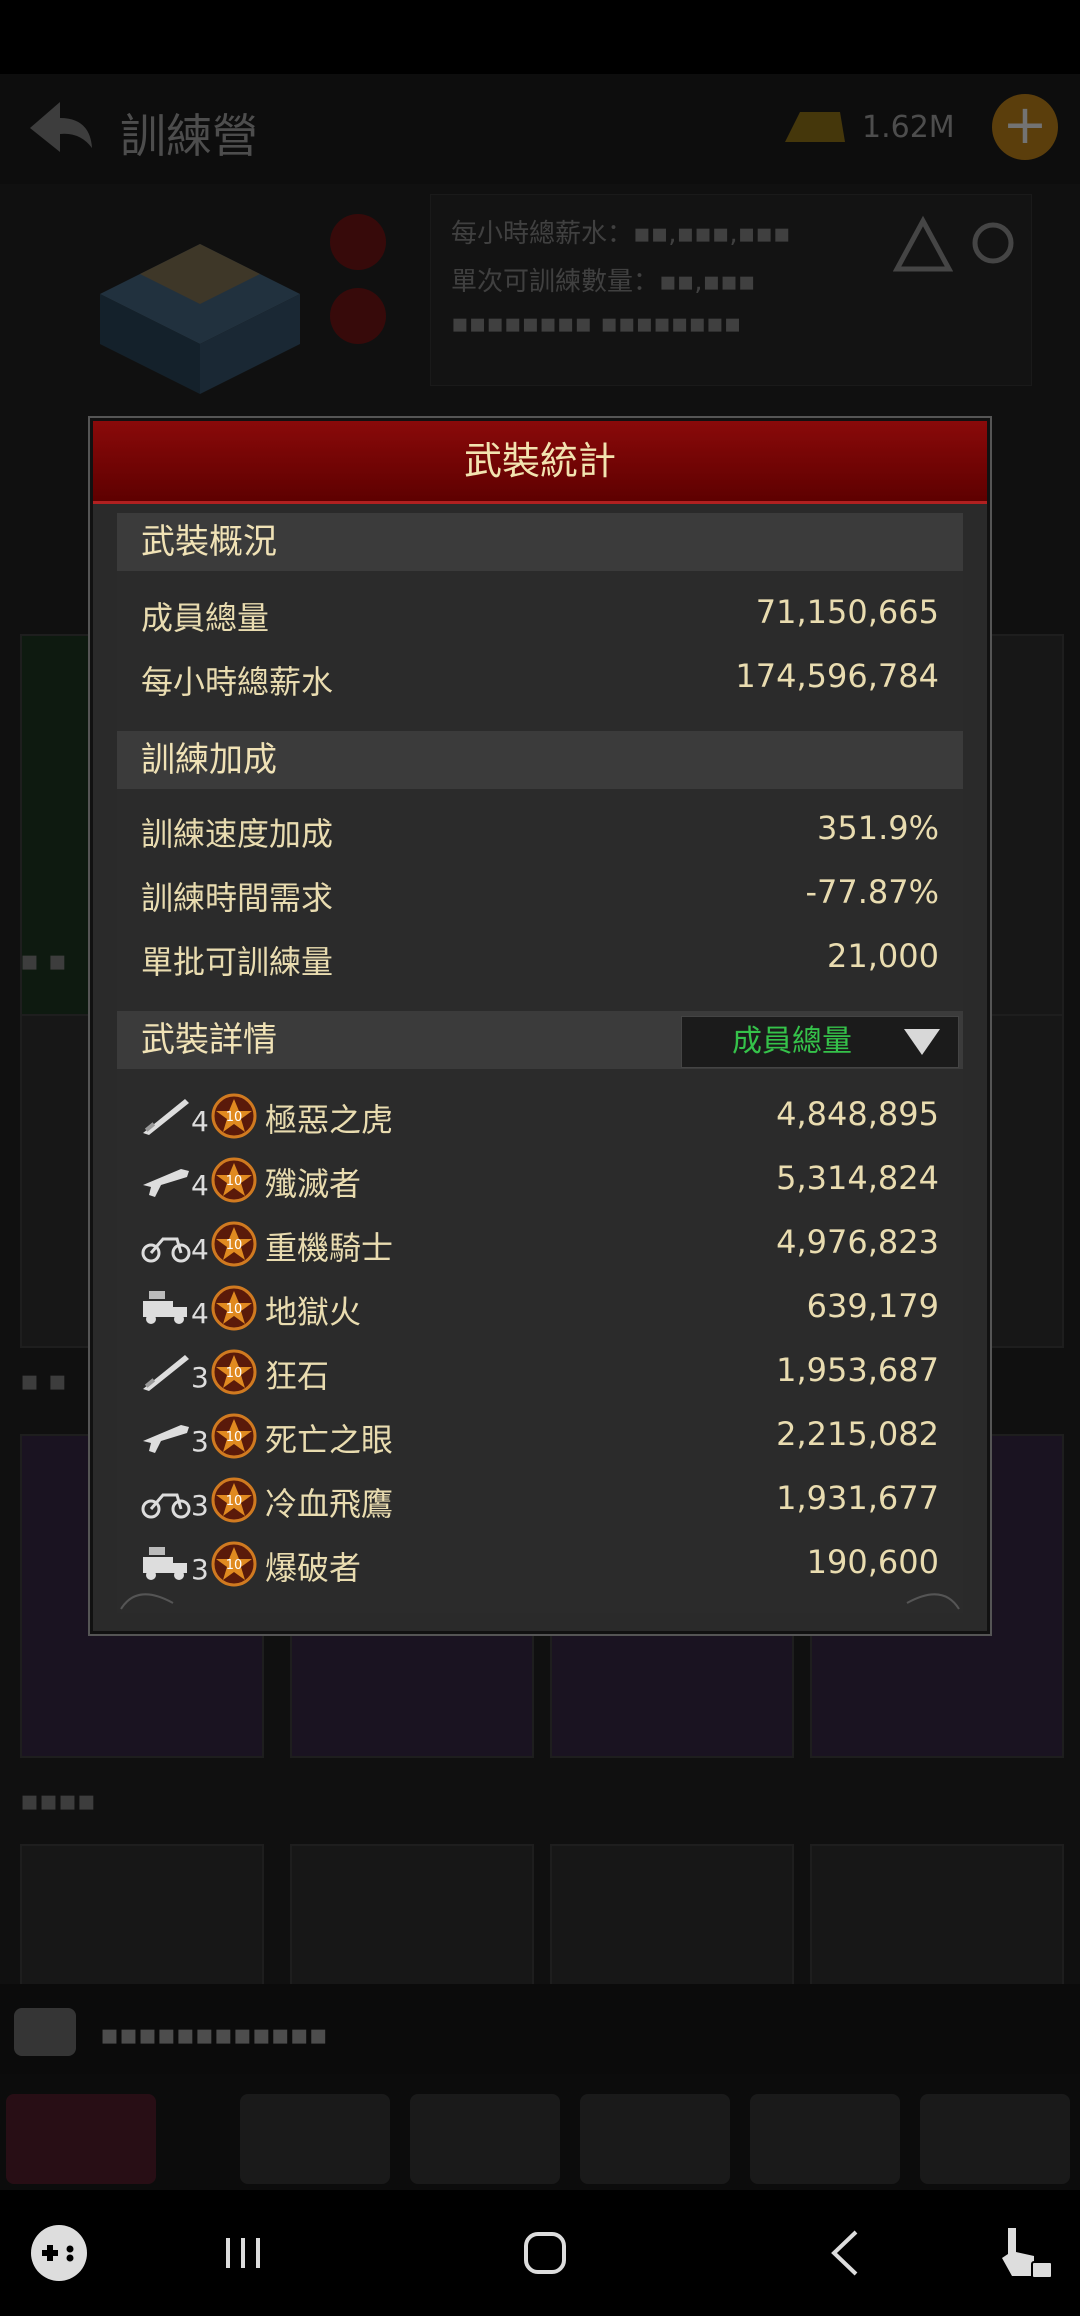 The height and width of the screenshot is (2316, 1080). I want to click on unit-row: 4 10 殲滅者 5,314,824, so click(540, 1179).